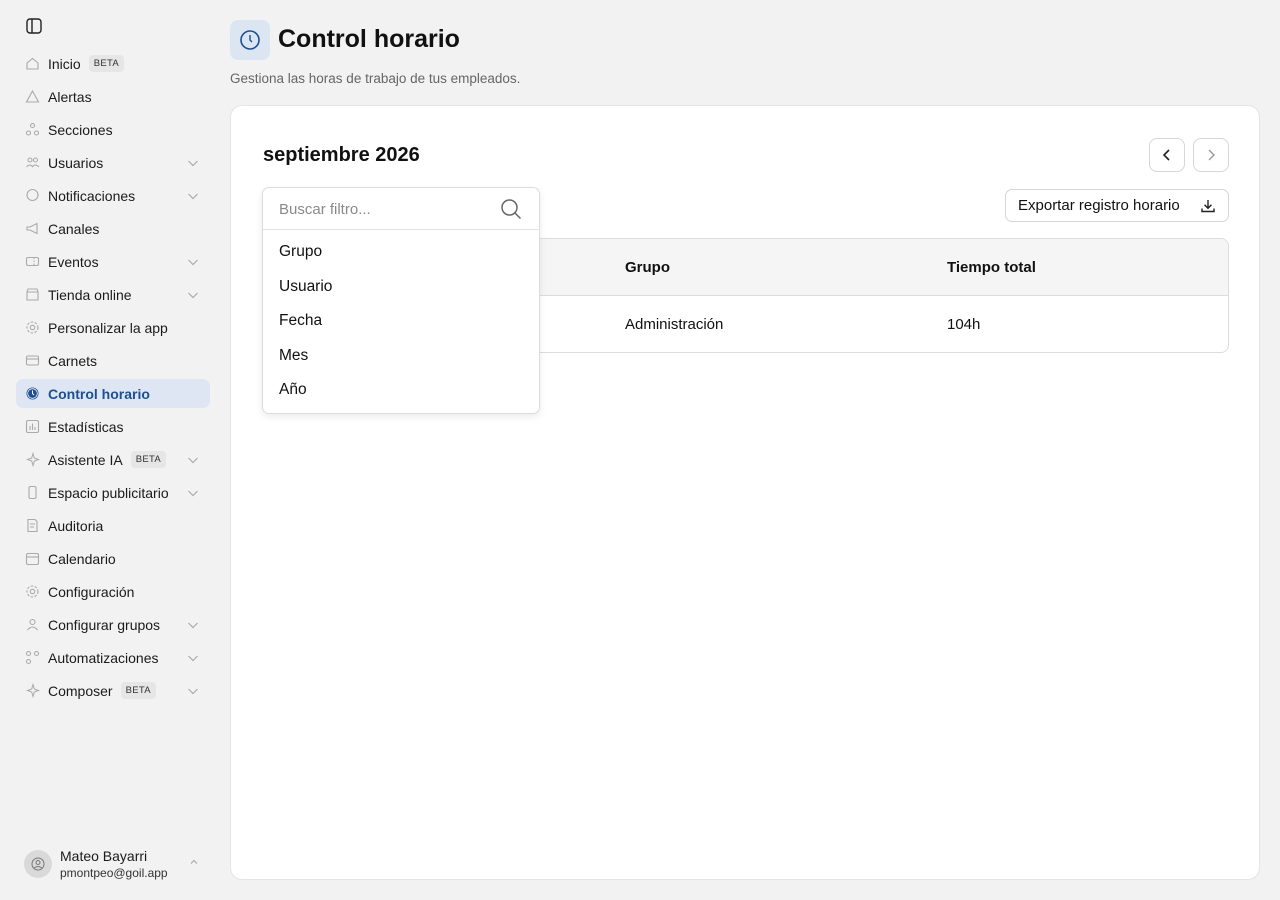 The height and width of the screenshot is (900, 1280). Describe the element at coordinates (32, 360) in the screenshot. I see `card-icon` at that location.